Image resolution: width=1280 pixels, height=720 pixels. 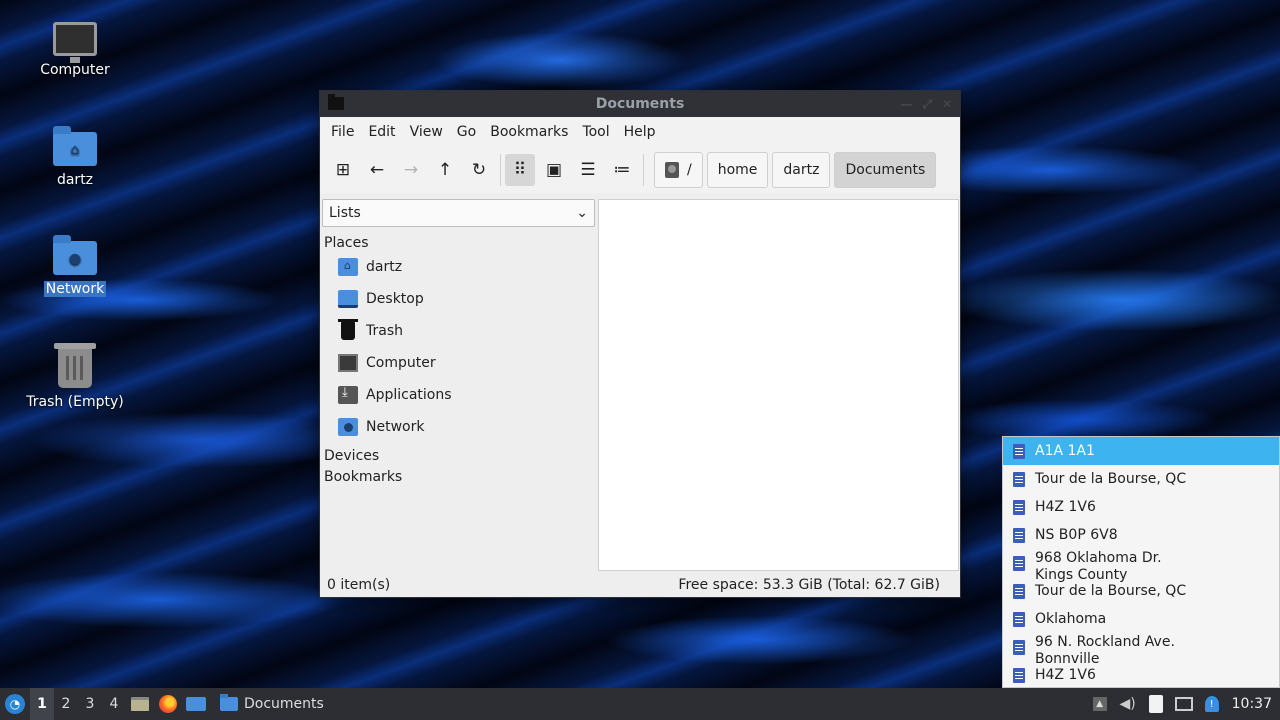 What do you see at coordinates (401, 363) in the screenshot?
I see `sidebar-item-label: Computer` at bounding box center [401, 363].